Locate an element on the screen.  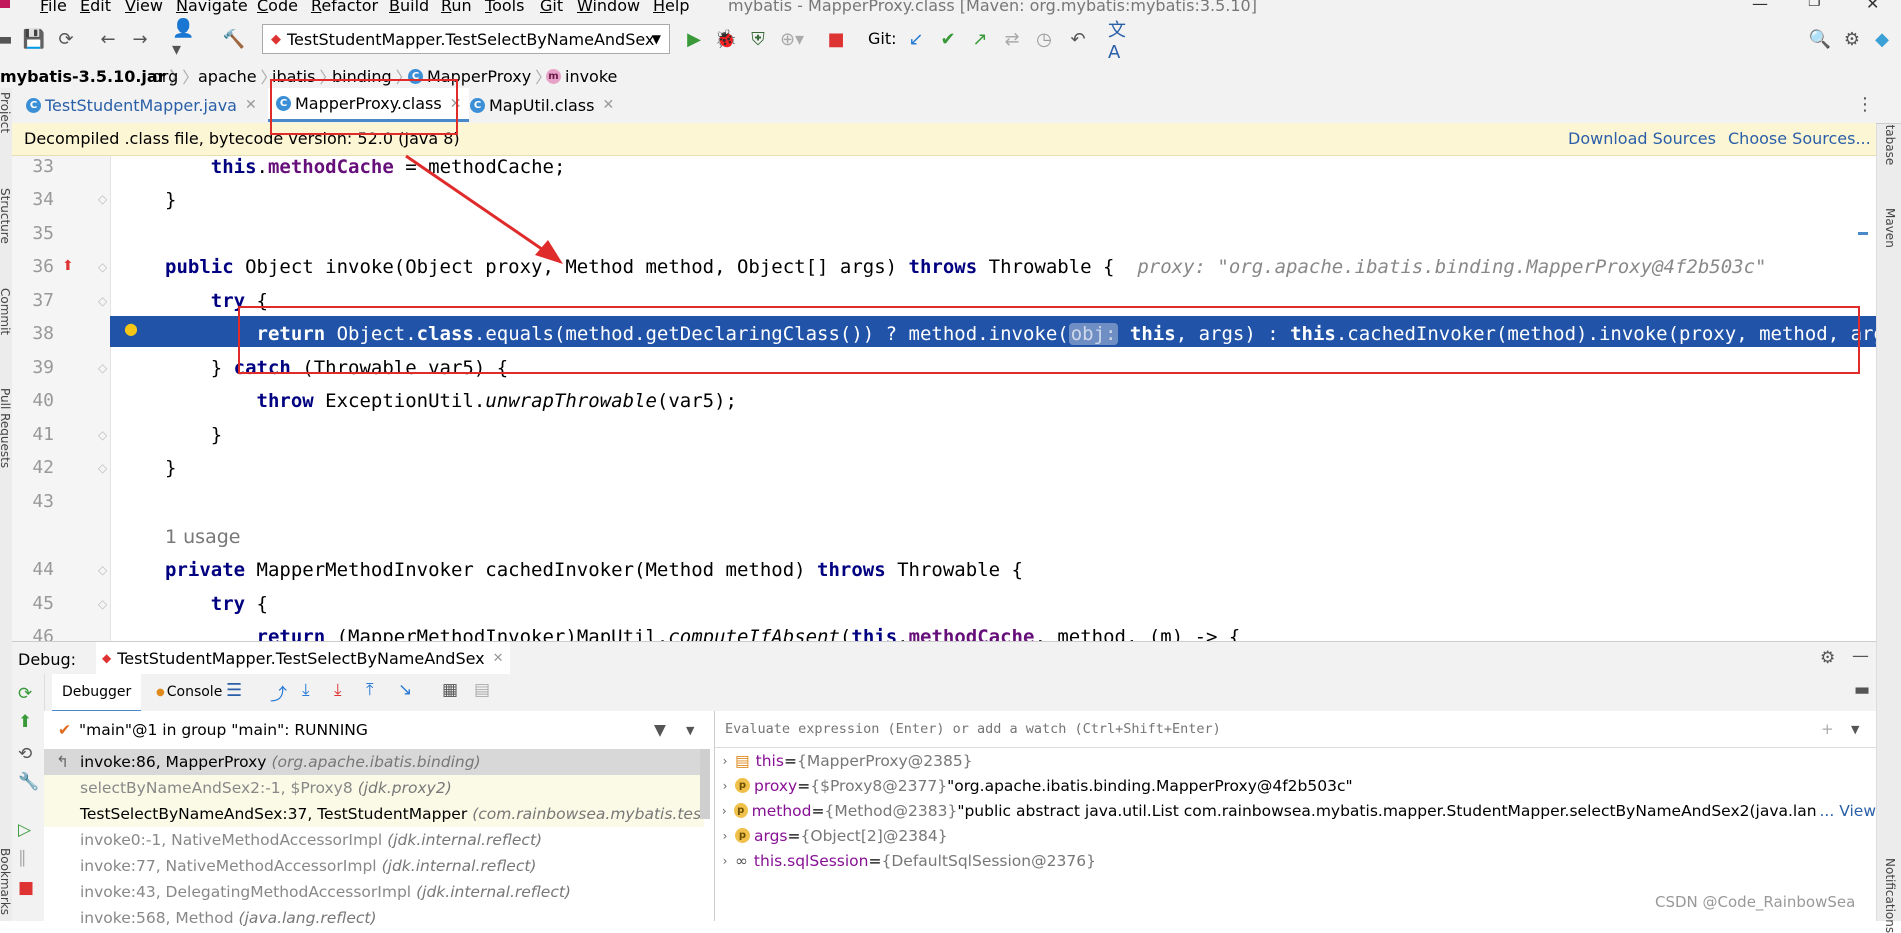
tab-debugger: Debugger is located at coordinates (97, 693).